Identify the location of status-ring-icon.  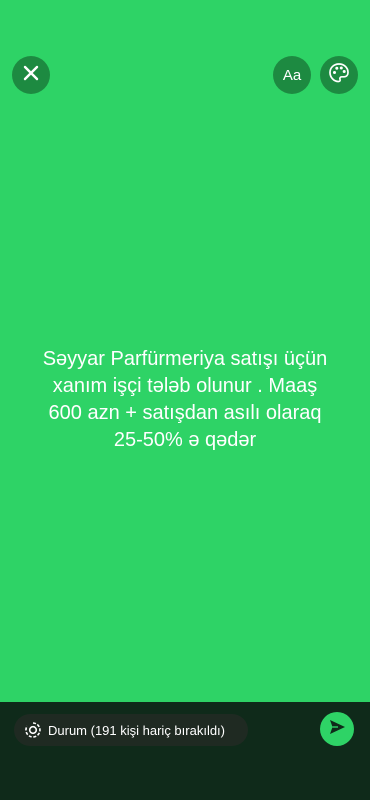
(33, 730).